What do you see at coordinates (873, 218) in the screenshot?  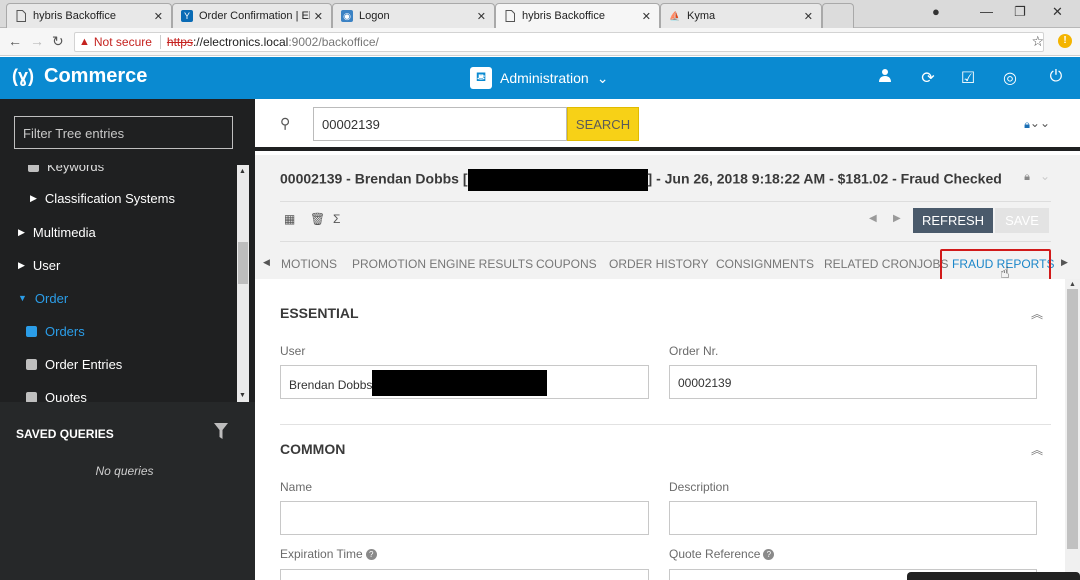 I see `previous-icon: ◀` at bounding box center [873, 218].